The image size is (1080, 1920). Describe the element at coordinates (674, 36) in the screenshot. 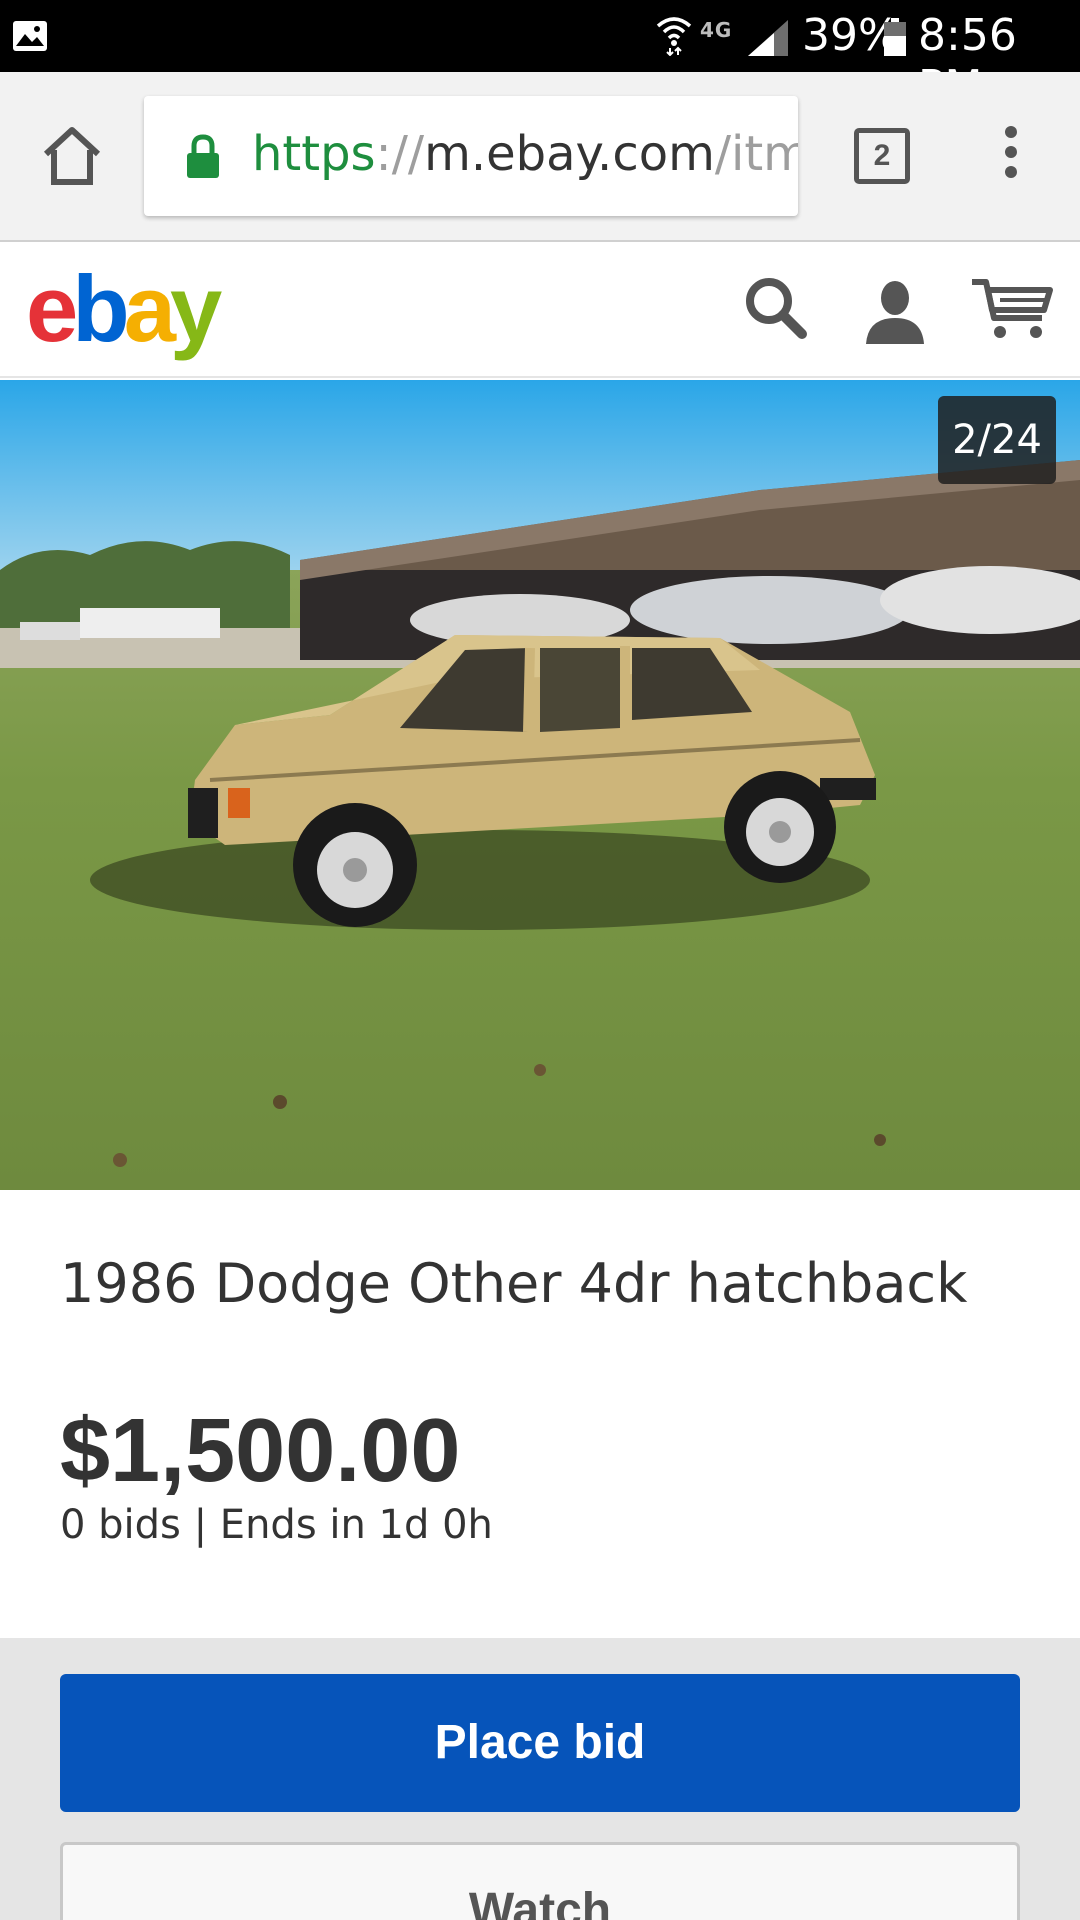

I see `wifi-icon` at that location.